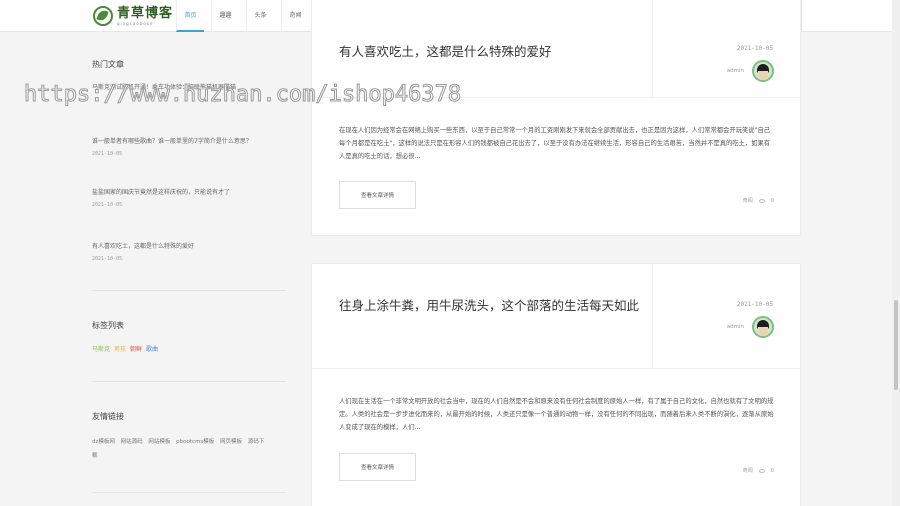 The width and height of the screenshot is (900, 506). What do you see at coordinates (260, 16) in the screenshot?
I see `nav-item-headlines: 头条` at bounding box center [260, 16].